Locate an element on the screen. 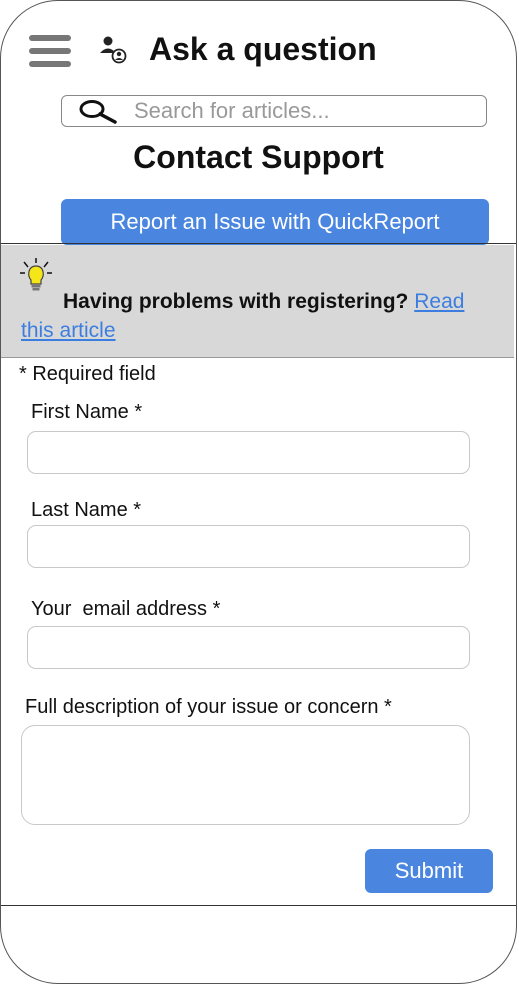 The width and height of the screenshot is (519, 986). required-note: * Required field is located at coordinates (87, 374).